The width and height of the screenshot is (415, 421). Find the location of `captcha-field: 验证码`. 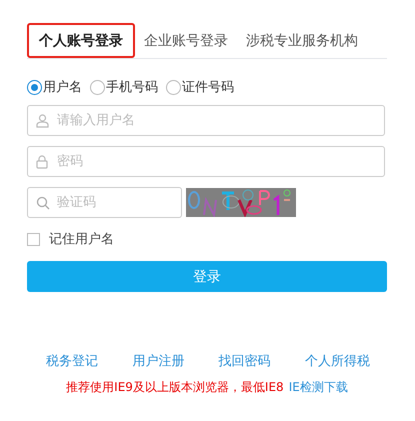

captcha-field: 验证码 is located at coordinates (104, 202).